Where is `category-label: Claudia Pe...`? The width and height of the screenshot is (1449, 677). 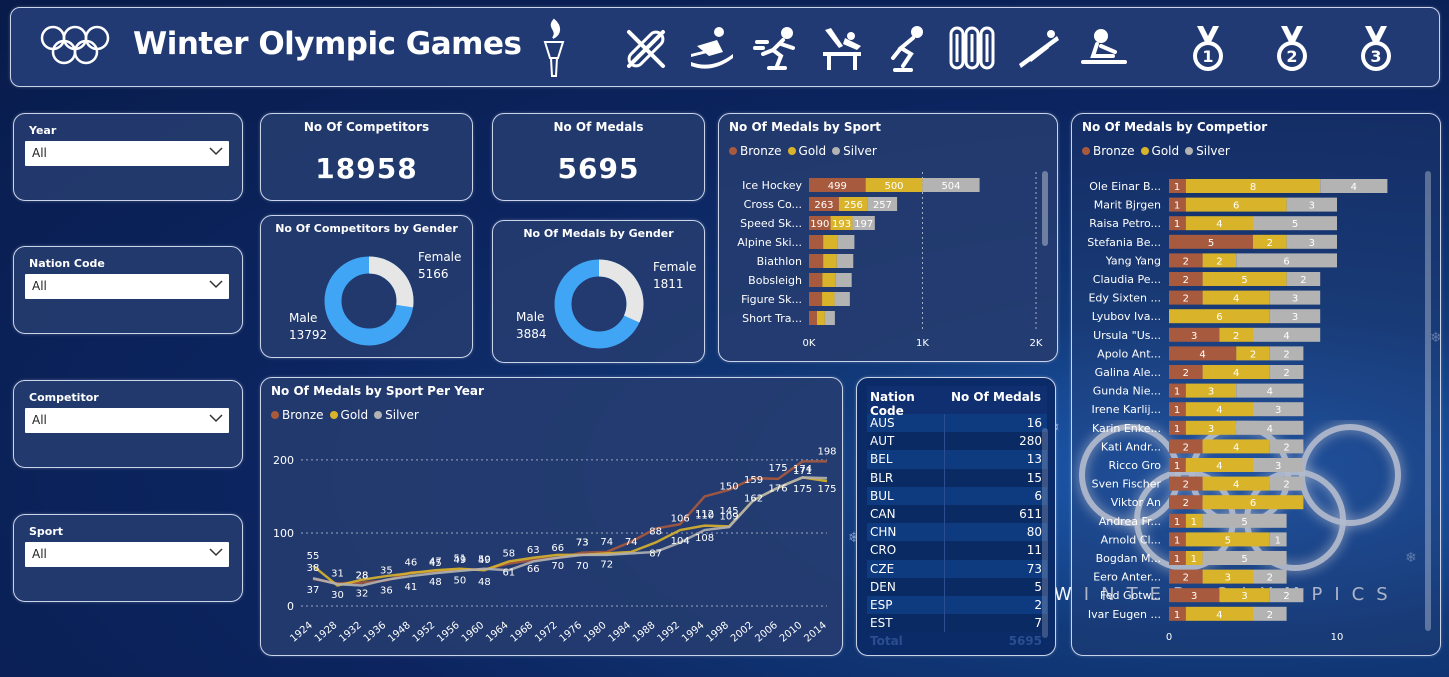
category-label: Claudia Pe... is located at coordinates (1127, 279).